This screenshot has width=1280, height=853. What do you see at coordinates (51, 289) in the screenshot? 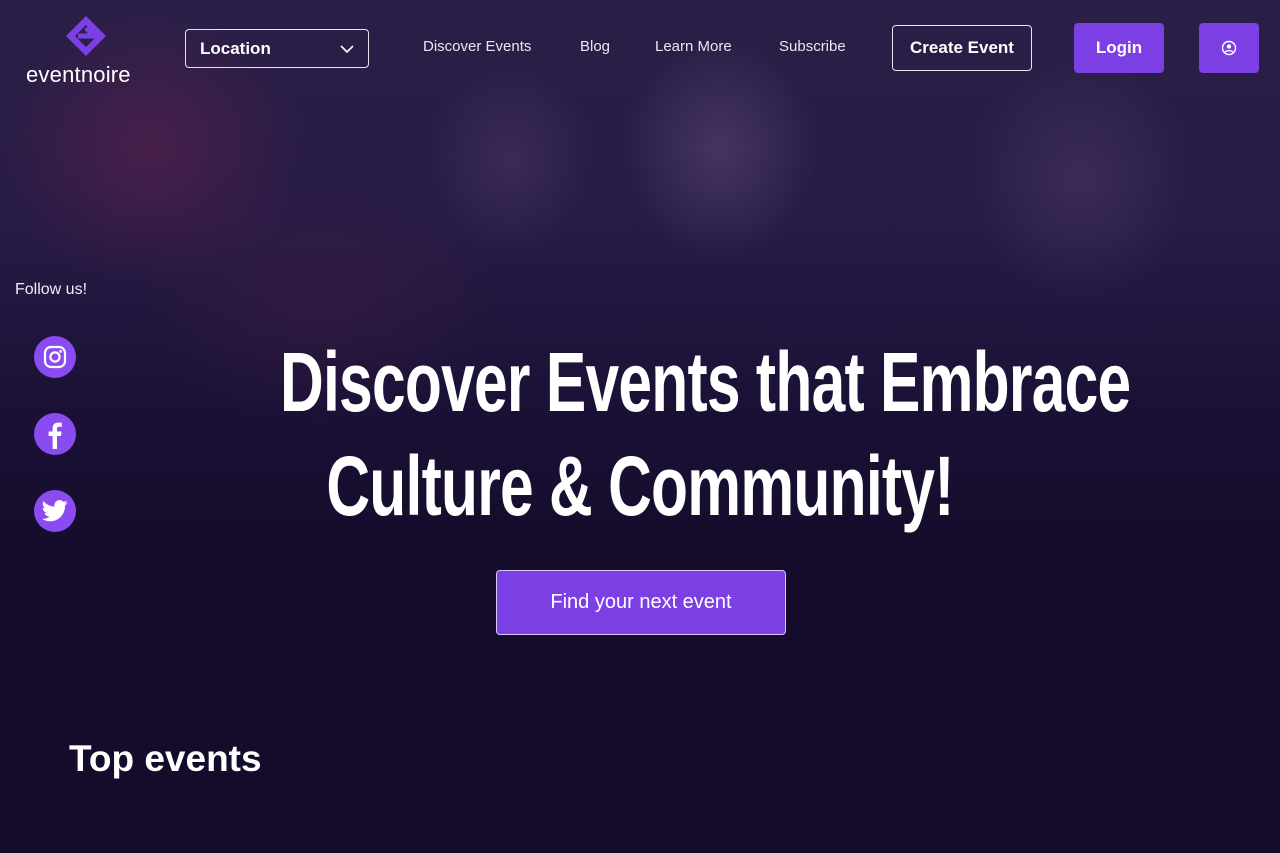
I see `follow-us-label: Follow us!` at bounding box center [51, 289].